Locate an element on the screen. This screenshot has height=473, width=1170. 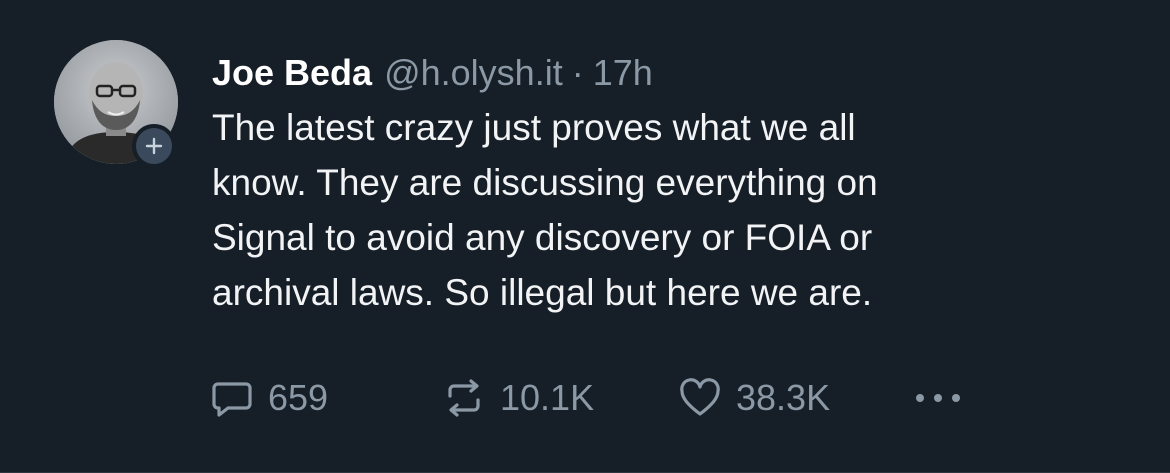
reply-button: 659 is located at coordinates (269, 398).